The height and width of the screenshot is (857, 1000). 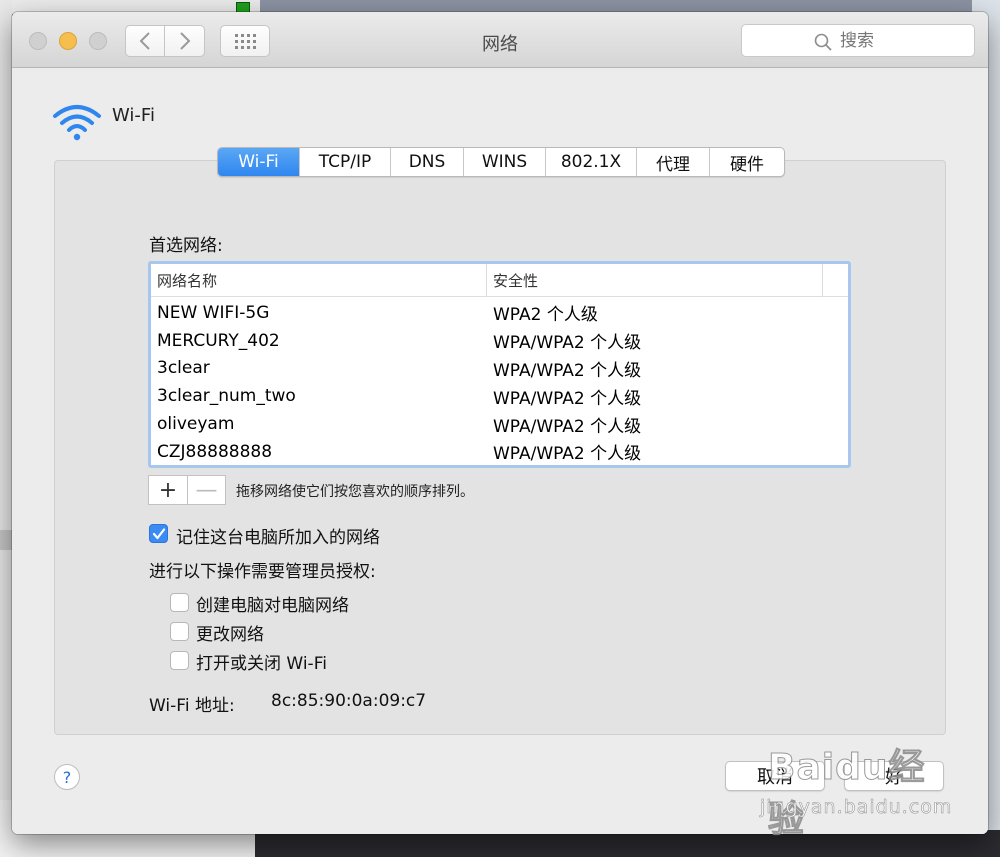 What do you see at coordinates (259, 162) in the screenshot?
I see `tab-wifi: Wi-Fi` at bounding box center [259, 162].